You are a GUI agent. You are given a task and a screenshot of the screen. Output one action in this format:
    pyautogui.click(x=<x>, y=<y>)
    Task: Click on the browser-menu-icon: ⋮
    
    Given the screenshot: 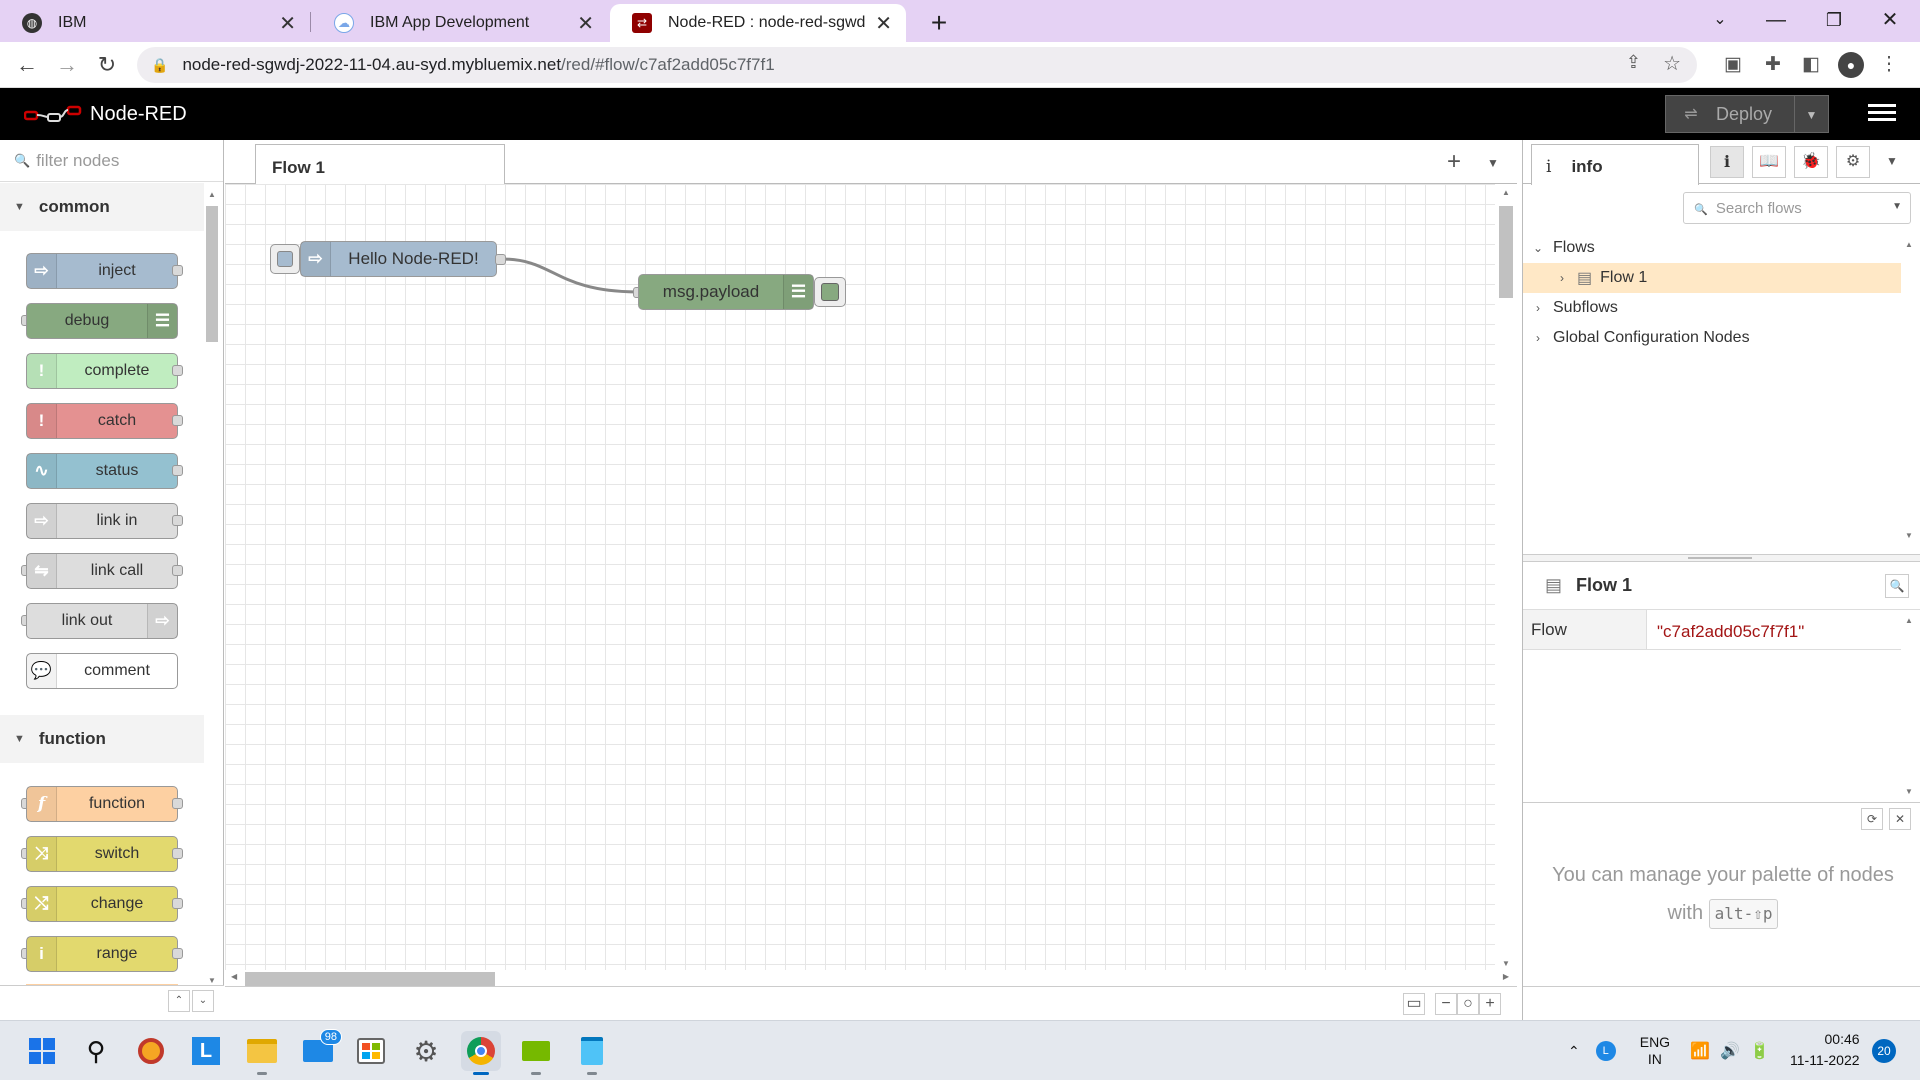 What is the action you would take?
    pyautogui.click(x=1889, y=65)
    